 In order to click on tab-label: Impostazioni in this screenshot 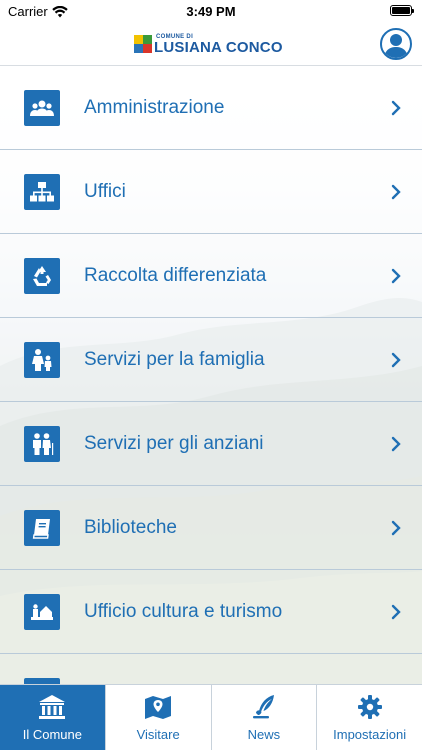, I will do `click(370, 734)`.